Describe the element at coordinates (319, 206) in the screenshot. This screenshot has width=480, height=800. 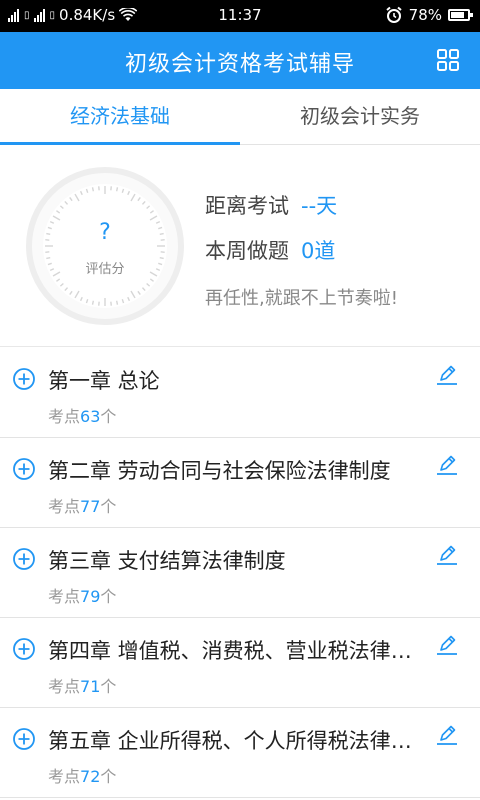
I see `exam-countdown-value: --天` at that location.